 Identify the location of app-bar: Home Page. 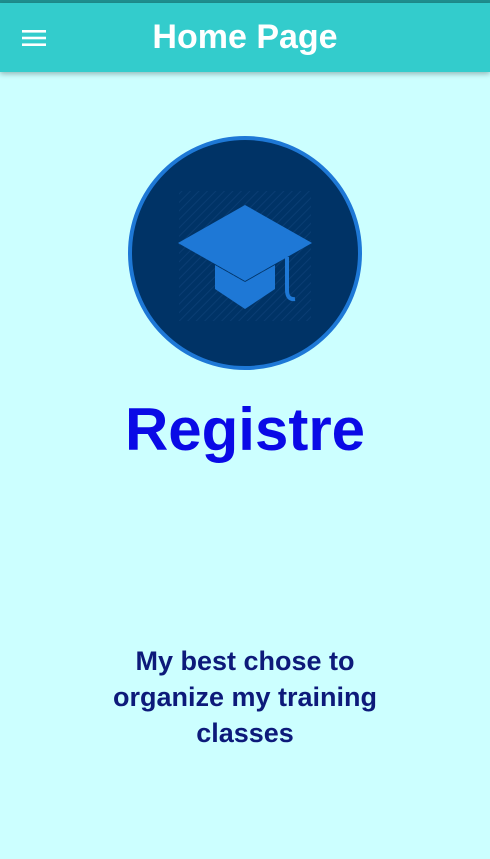
(245, 37).